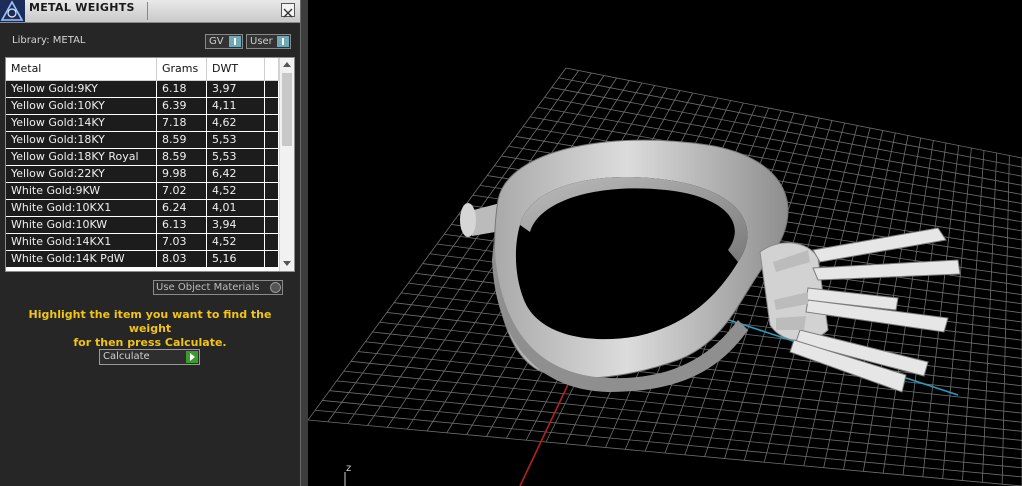  What do you see at coordinates (150, 342) in the screenshot?
I see `instruction-line-2: for then press Calculate.` at bounding box center [150, 342].